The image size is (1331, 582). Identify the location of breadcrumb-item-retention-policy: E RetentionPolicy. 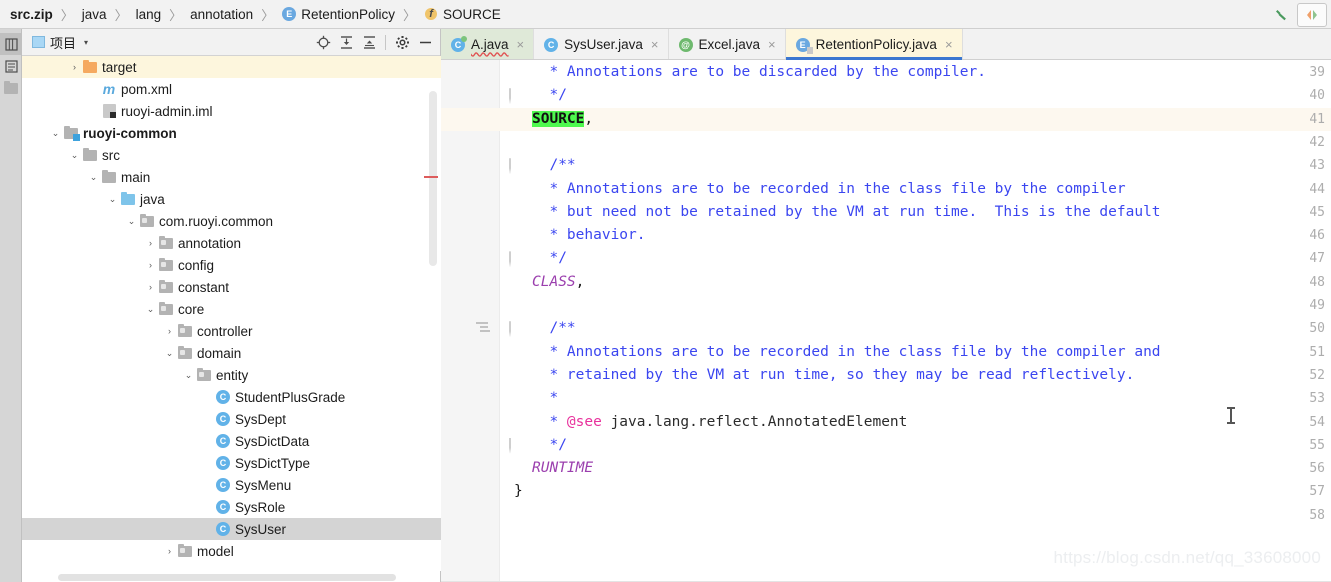
(338, 14).